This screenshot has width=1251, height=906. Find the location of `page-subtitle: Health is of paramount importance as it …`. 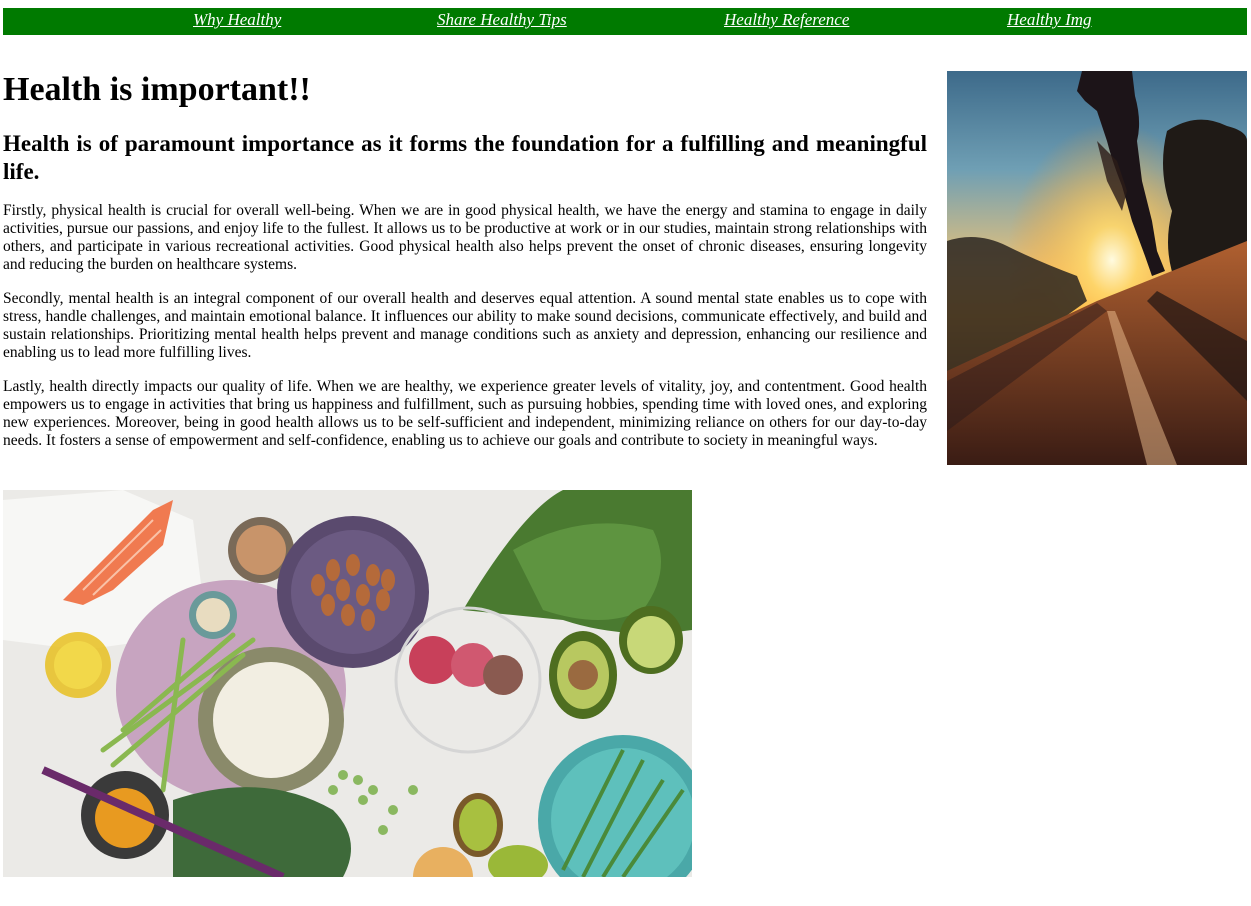

page-subtitle: Health is of paramount importance as it … is located at coordinates (465, 157).